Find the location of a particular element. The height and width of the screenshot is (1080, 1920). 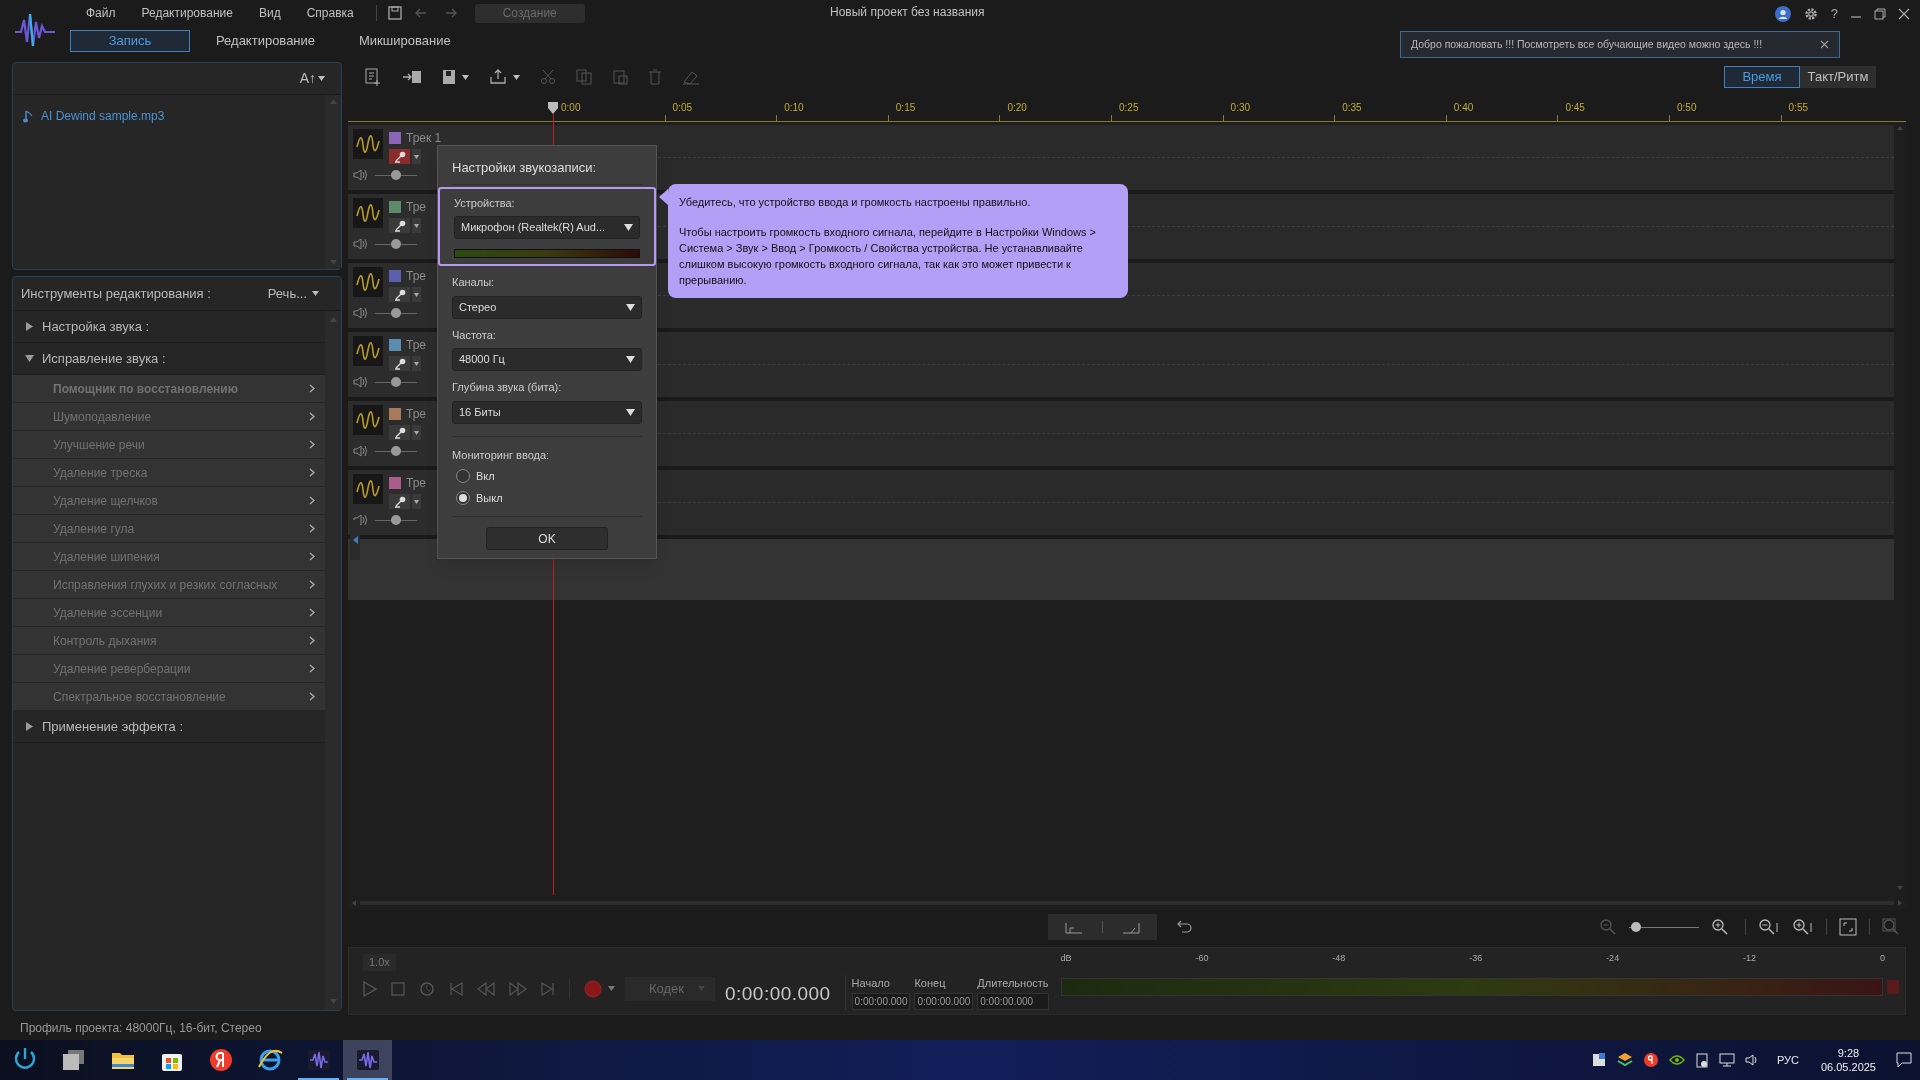

chevron-right-icon is located at coordinates (312, 416).